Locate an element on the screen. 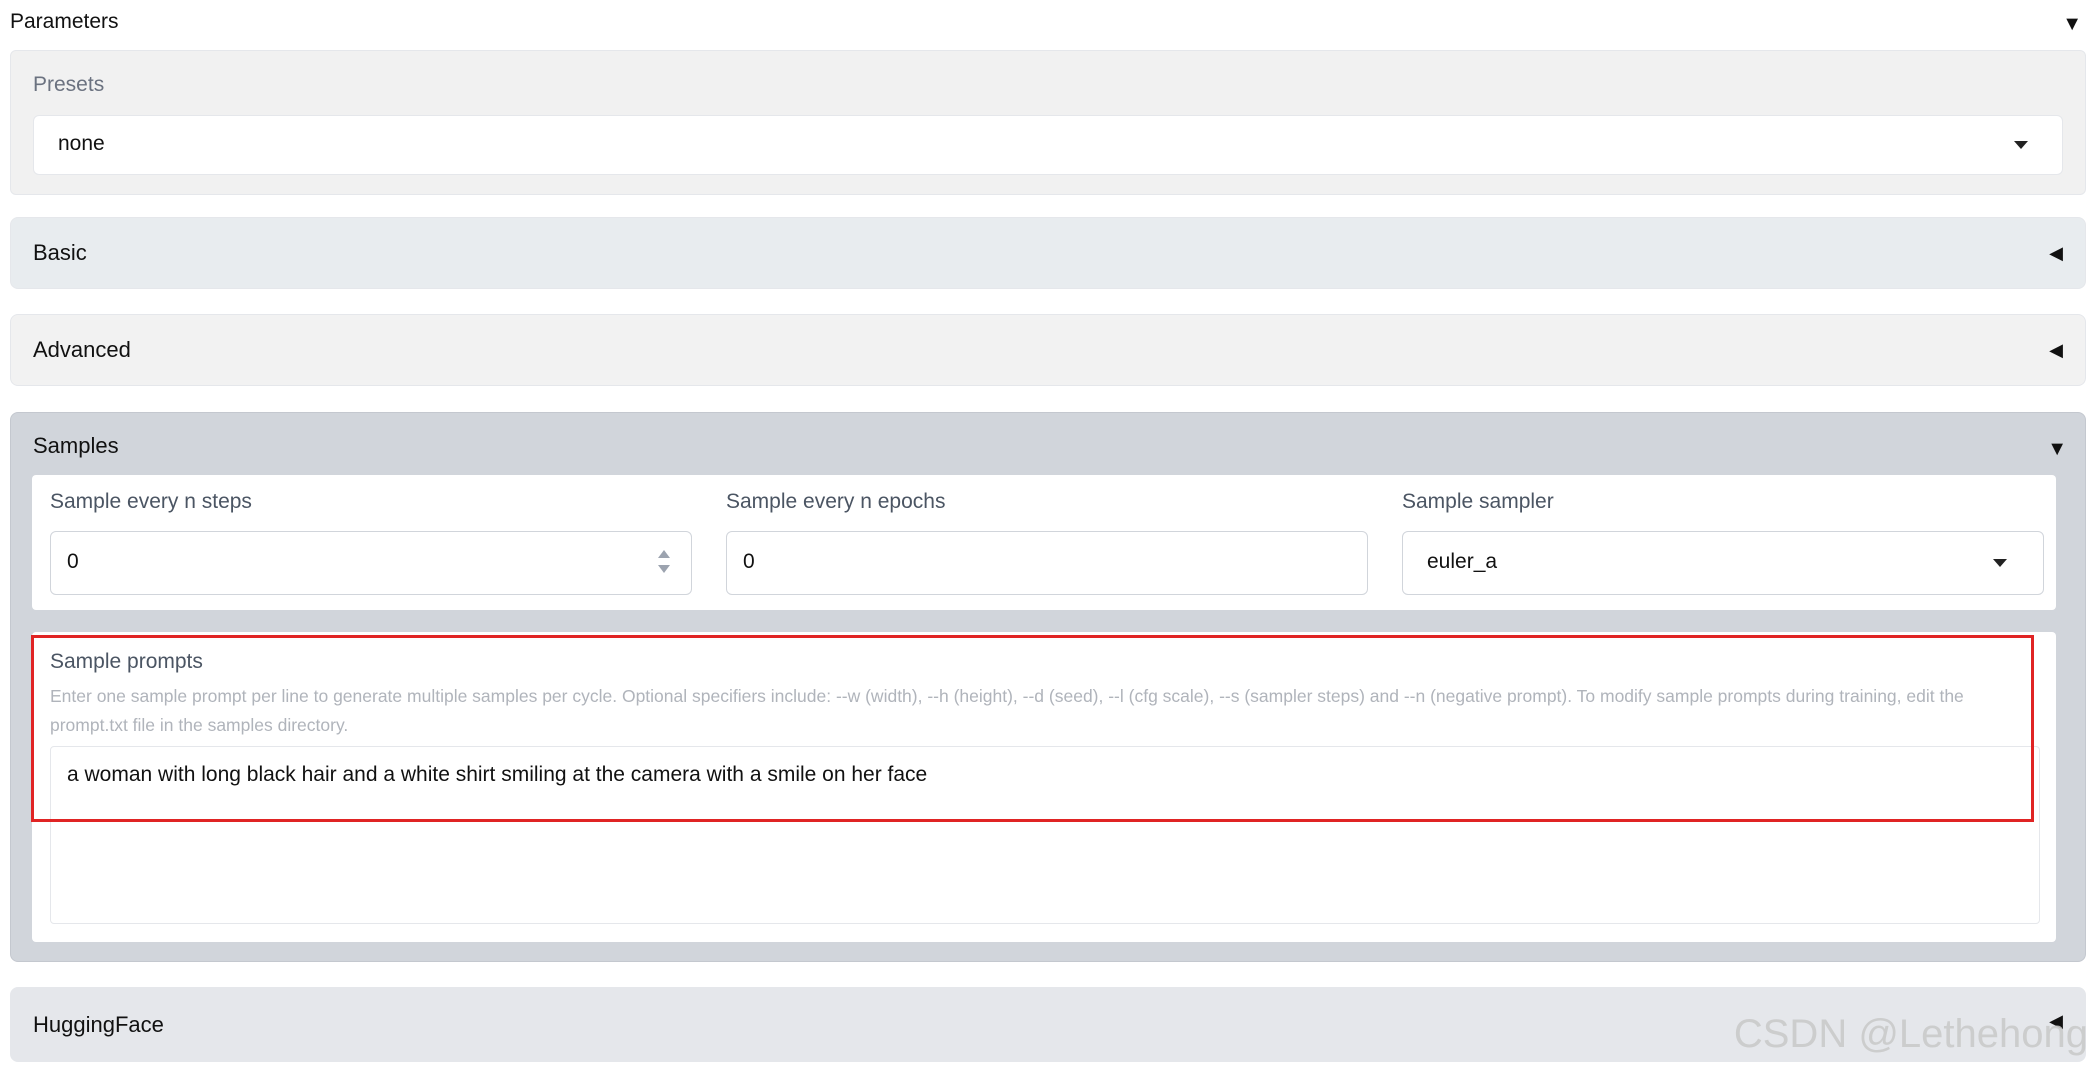  sample-epochs-label: Sample every n epochs is located at coordinates (836, 501).